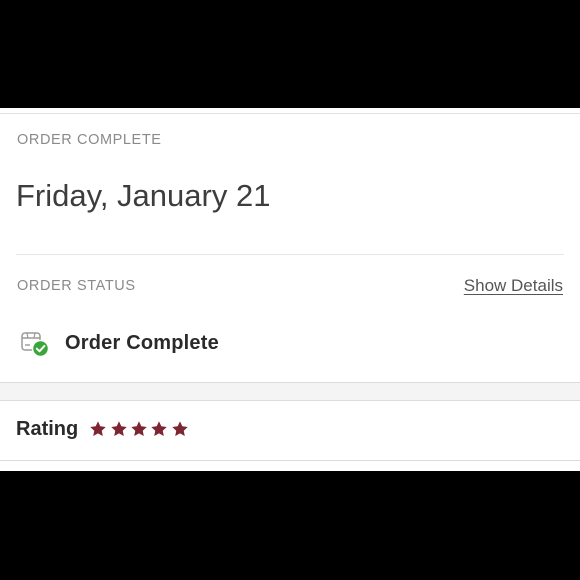  What do you see at coordinates (143, 195) in the screenshot?
I see `order-date: Friday, January 21` at bounding box center [143, 195].